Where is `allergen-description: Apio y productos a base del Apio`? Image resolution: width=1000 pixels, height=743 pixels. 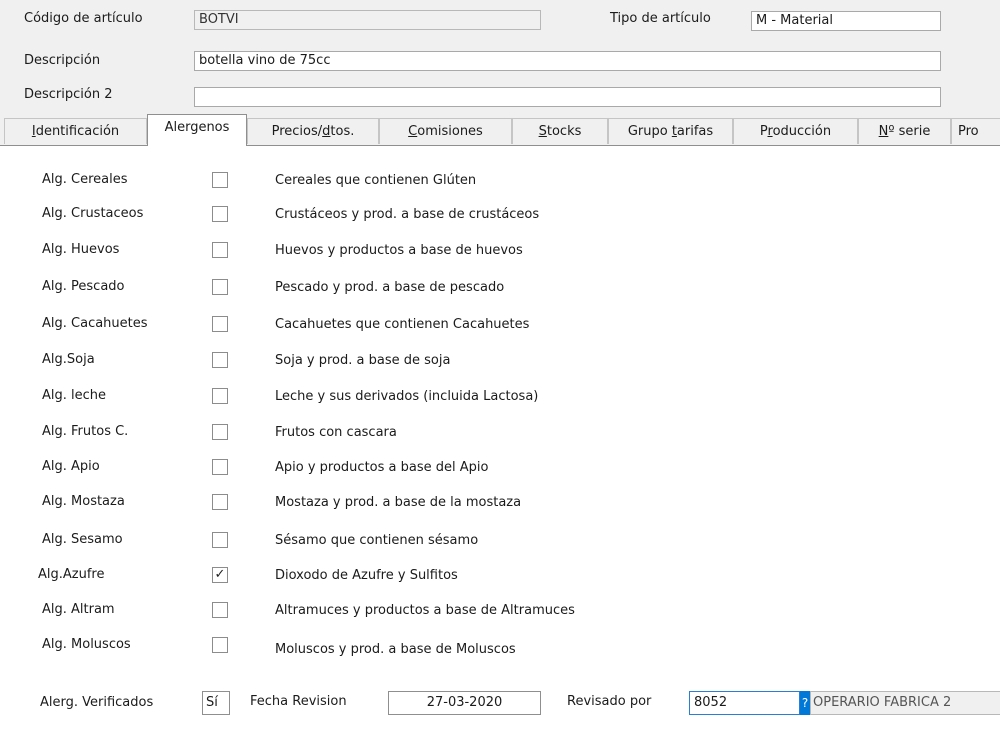 allergen-description: Apio y productos a base del Apio is located at coordinates (382, 467).